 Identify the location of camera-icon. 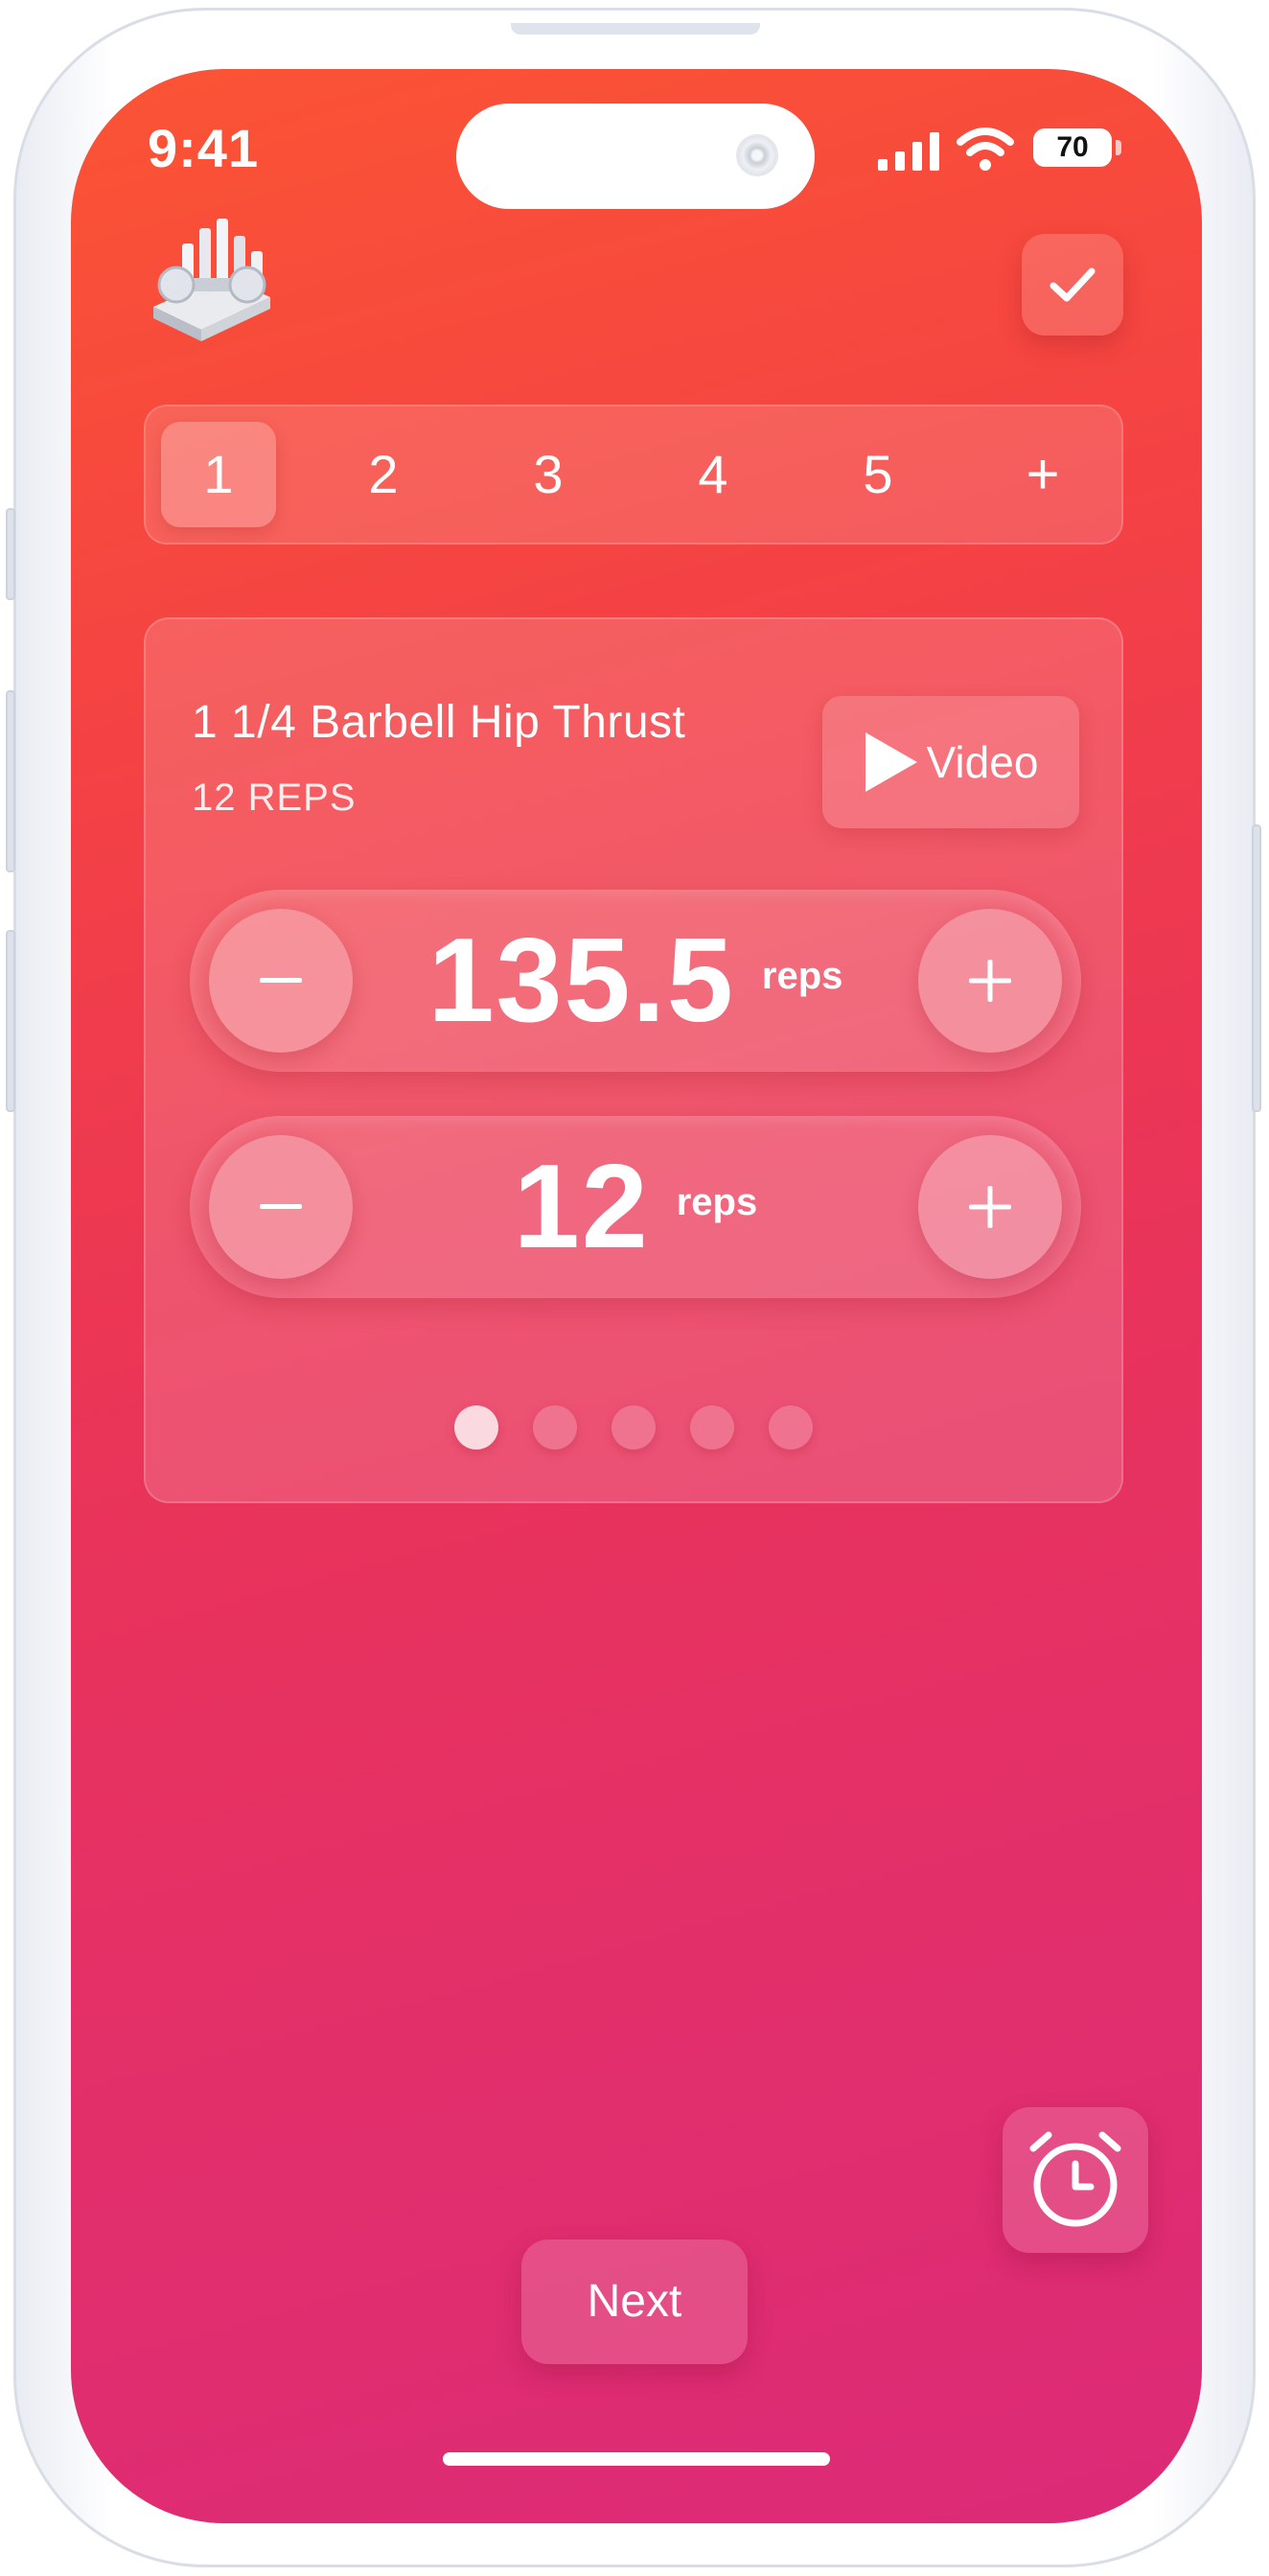
(757, 155).